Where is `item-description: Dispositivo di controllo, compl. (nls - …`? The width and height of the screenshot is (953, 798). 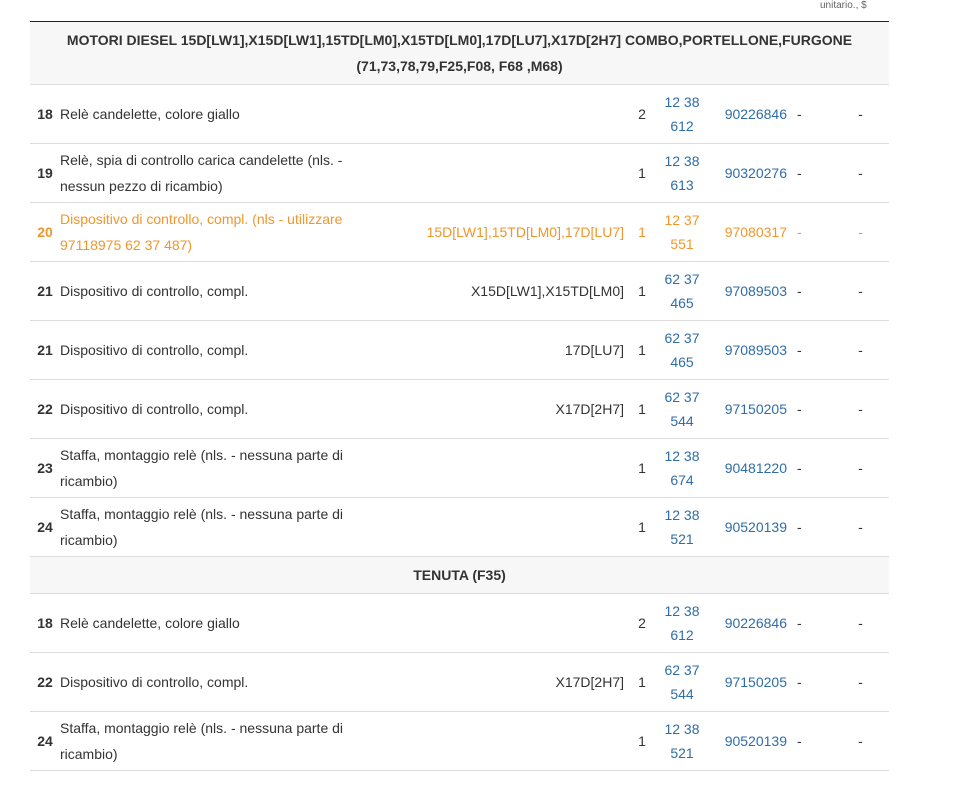
item-description: Dispositivo di controllo, compl. (nls - … is located at coordinates (201, 232).